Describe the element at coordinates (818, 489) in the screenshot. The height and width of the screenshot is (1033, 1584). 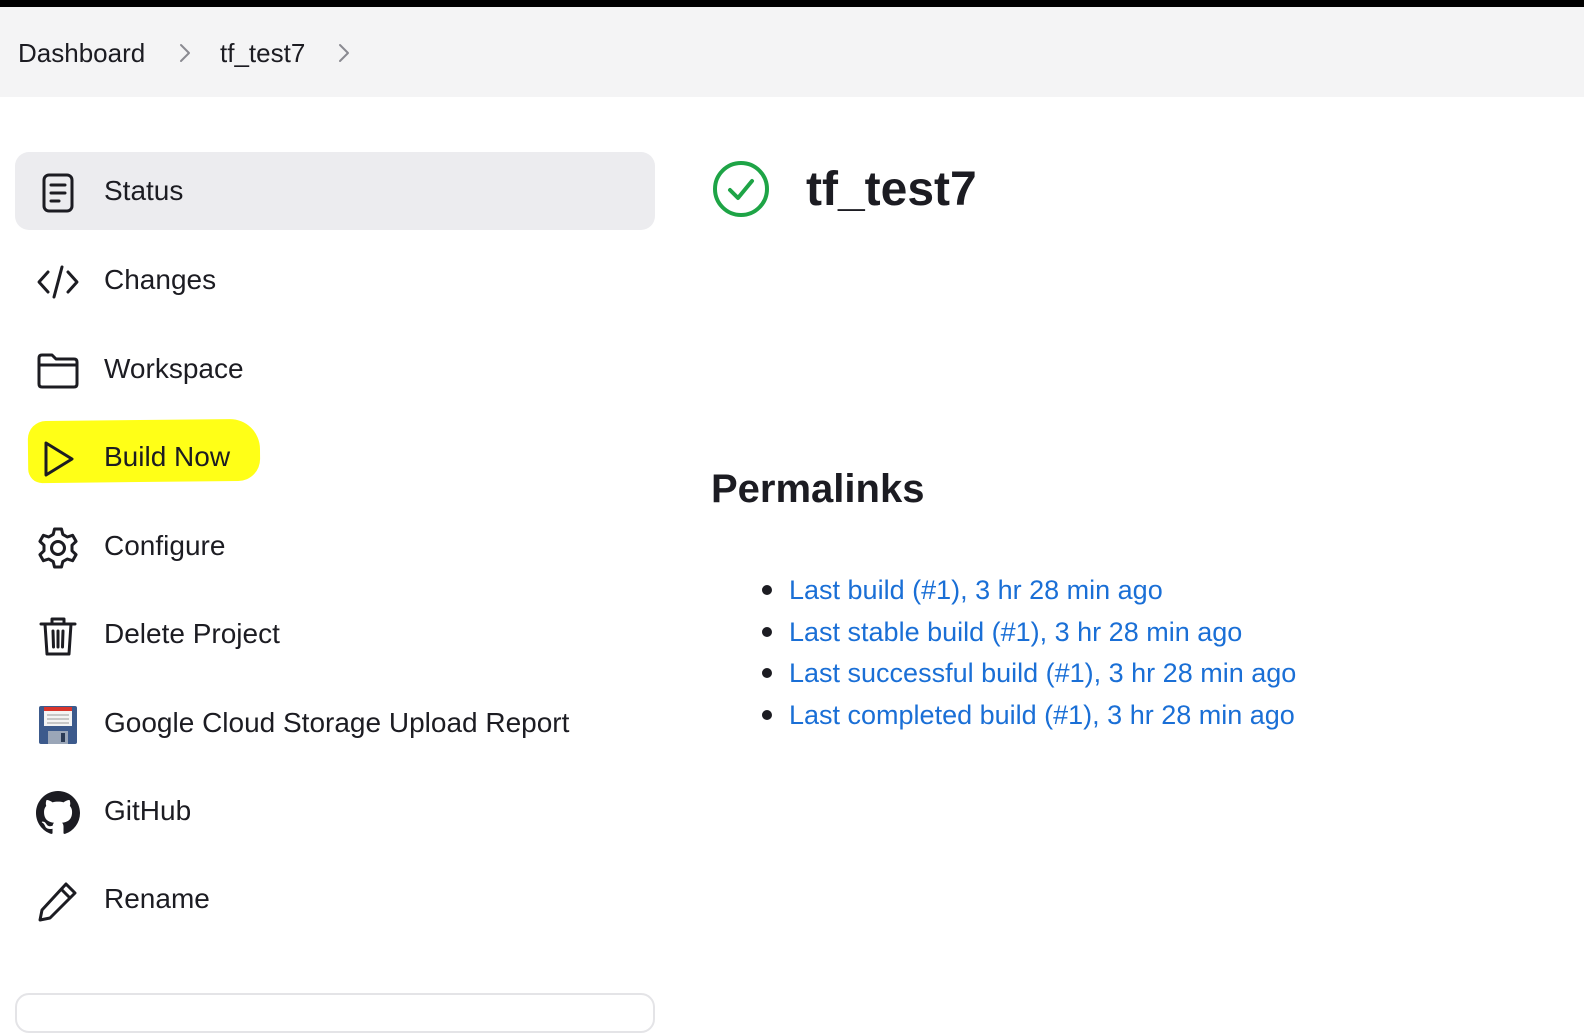
I see `permalinks-heading: Permalinks` at that location.